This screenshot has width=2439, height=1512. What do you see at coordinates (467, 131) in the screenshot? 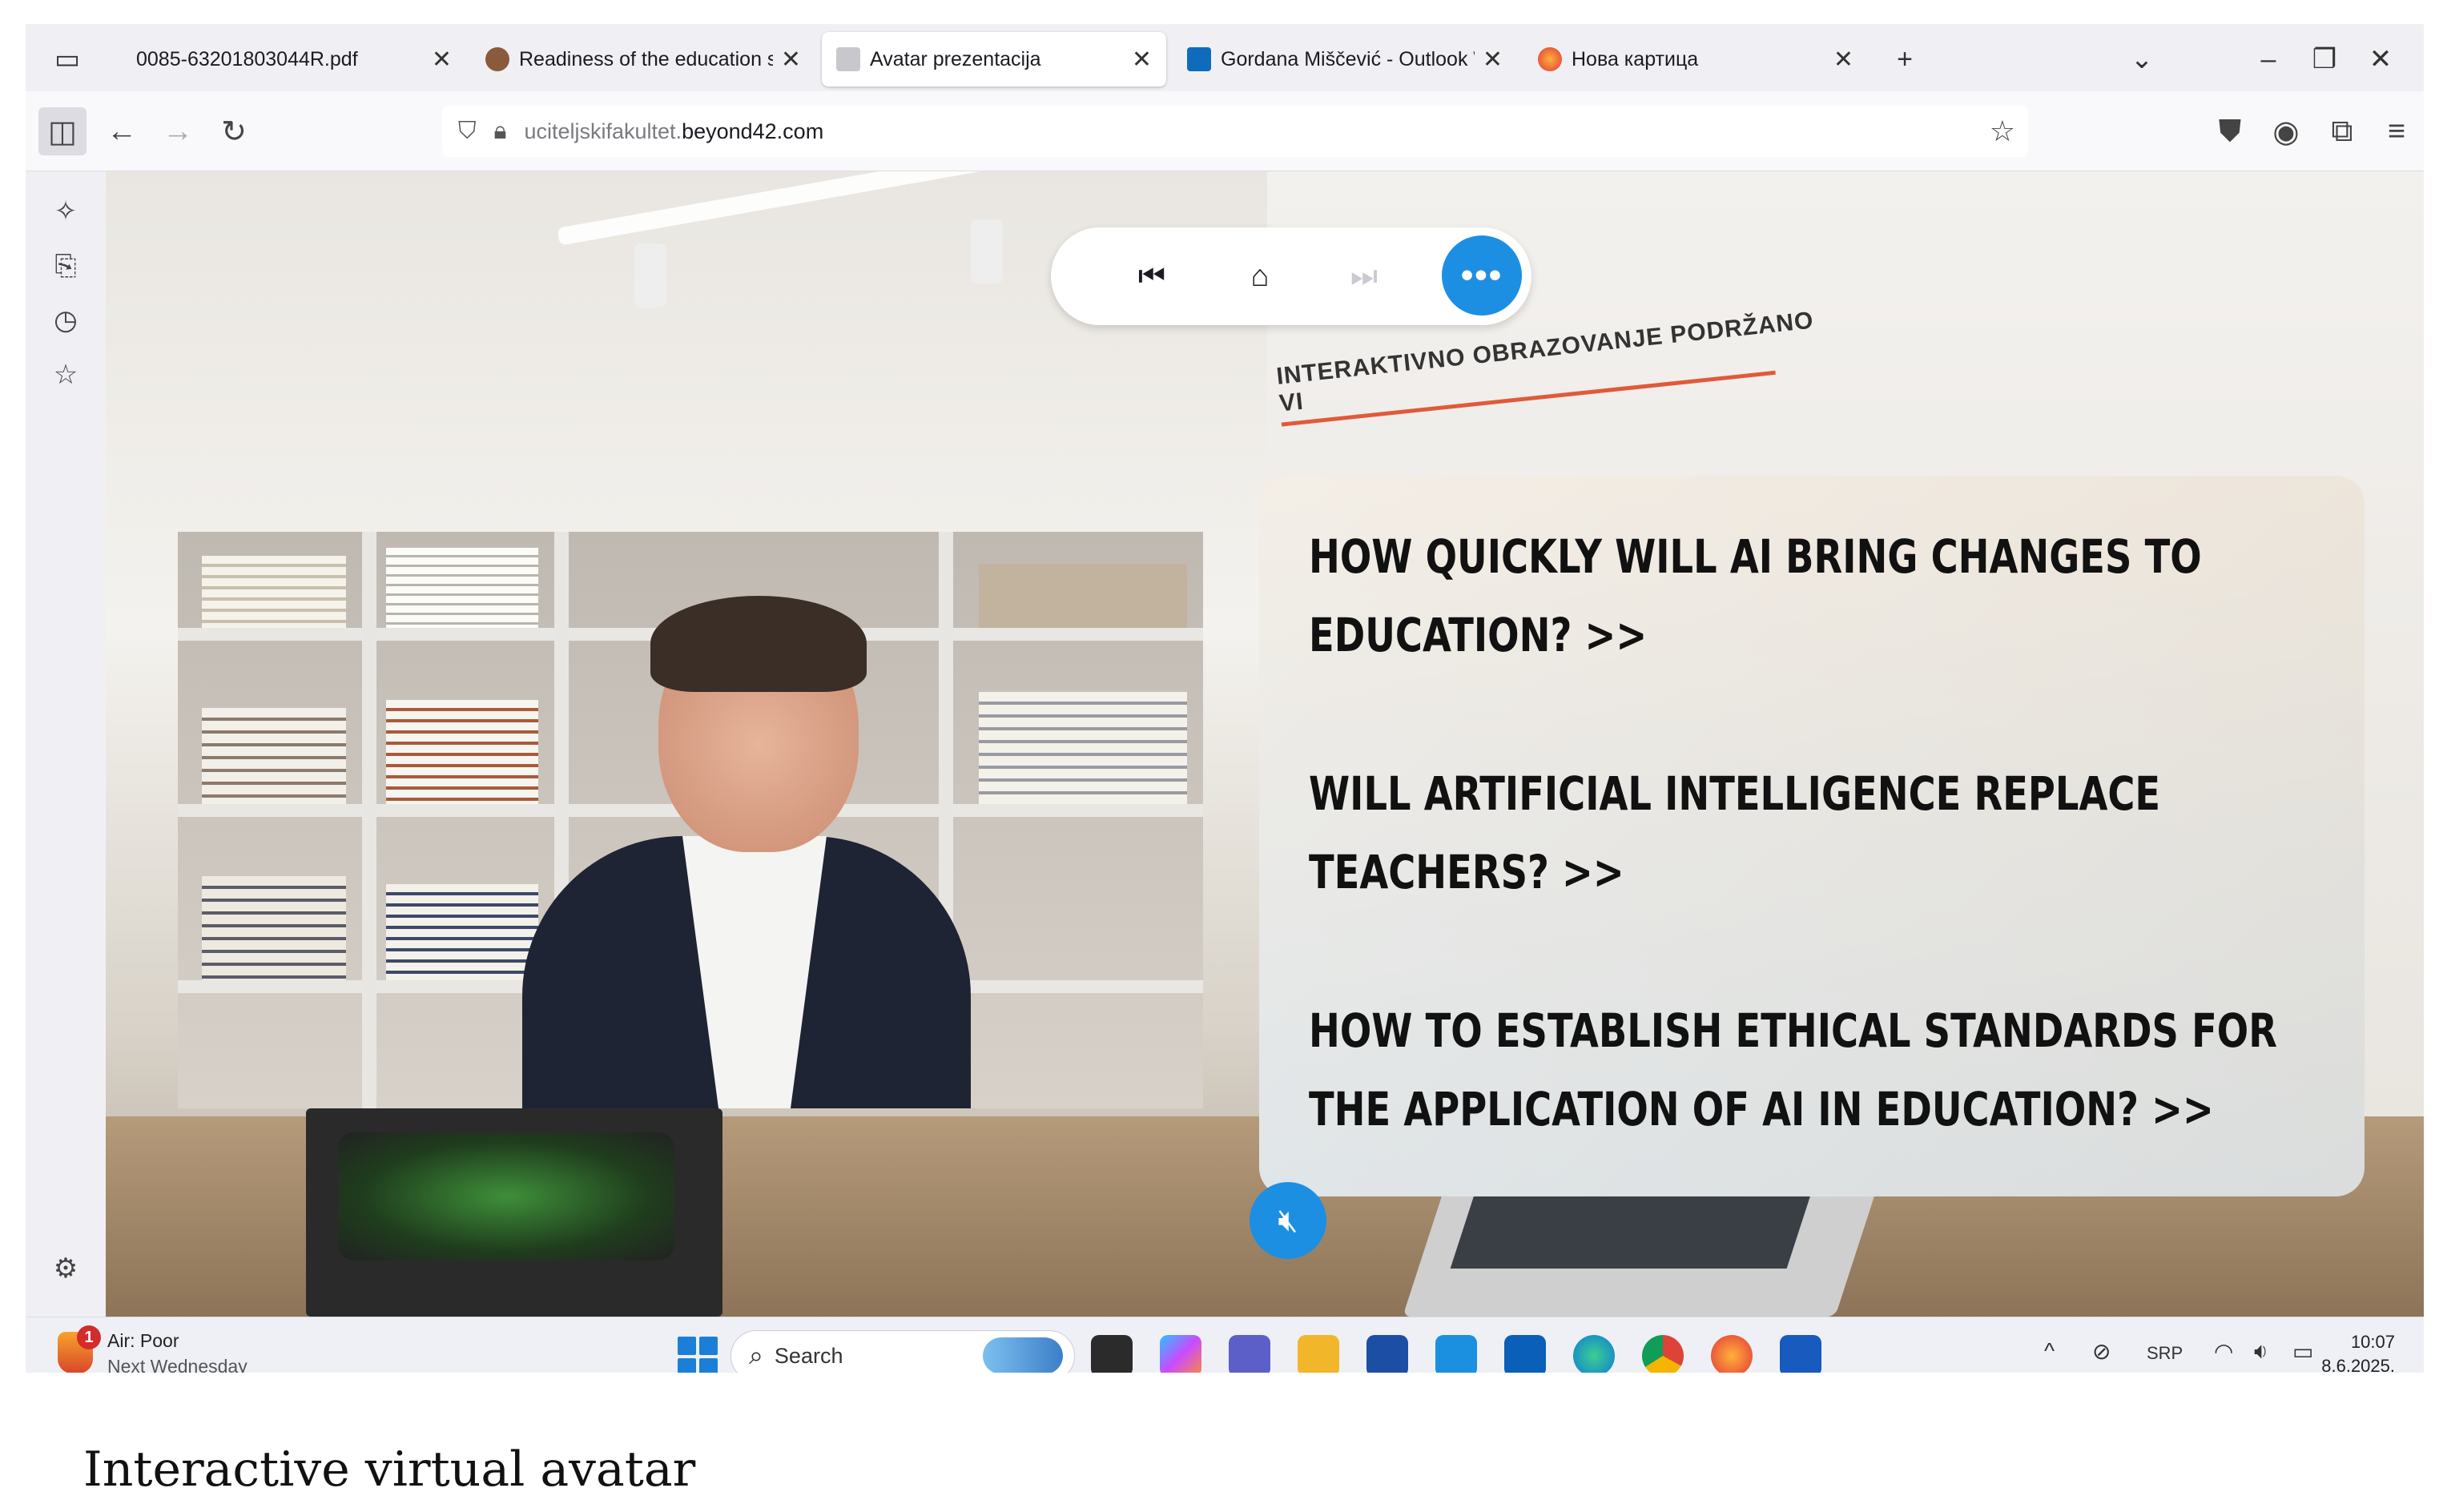
I see `shield-icon: ⛉` at bounding box center [467, 131].